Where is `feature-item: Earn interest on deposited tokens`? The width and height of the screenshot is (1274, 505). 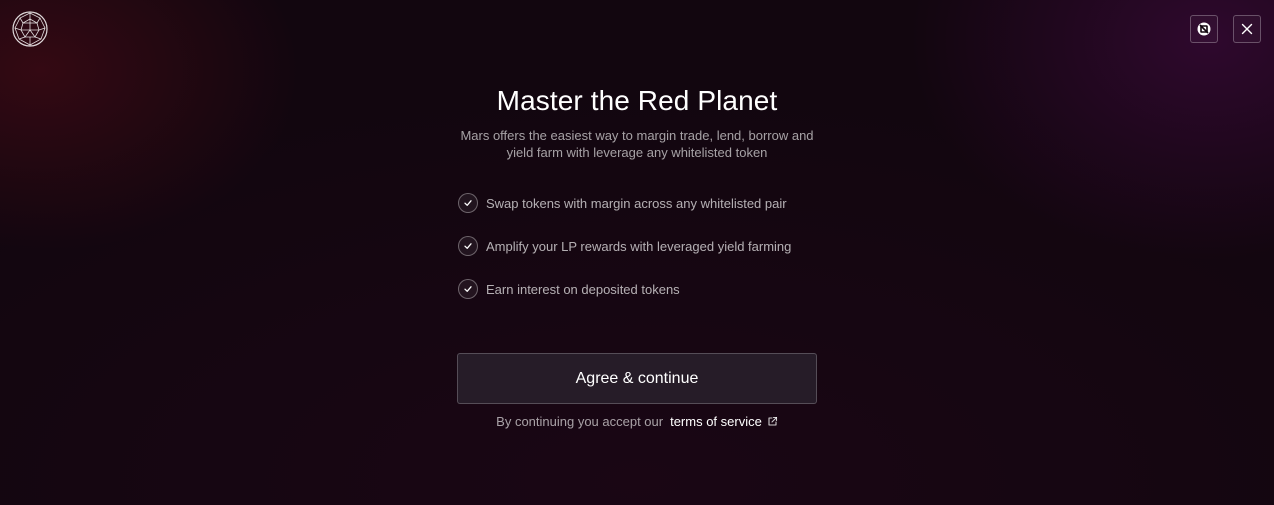
feature-item: Earn interest on deposited tokens is located at coordinates (637, 289).